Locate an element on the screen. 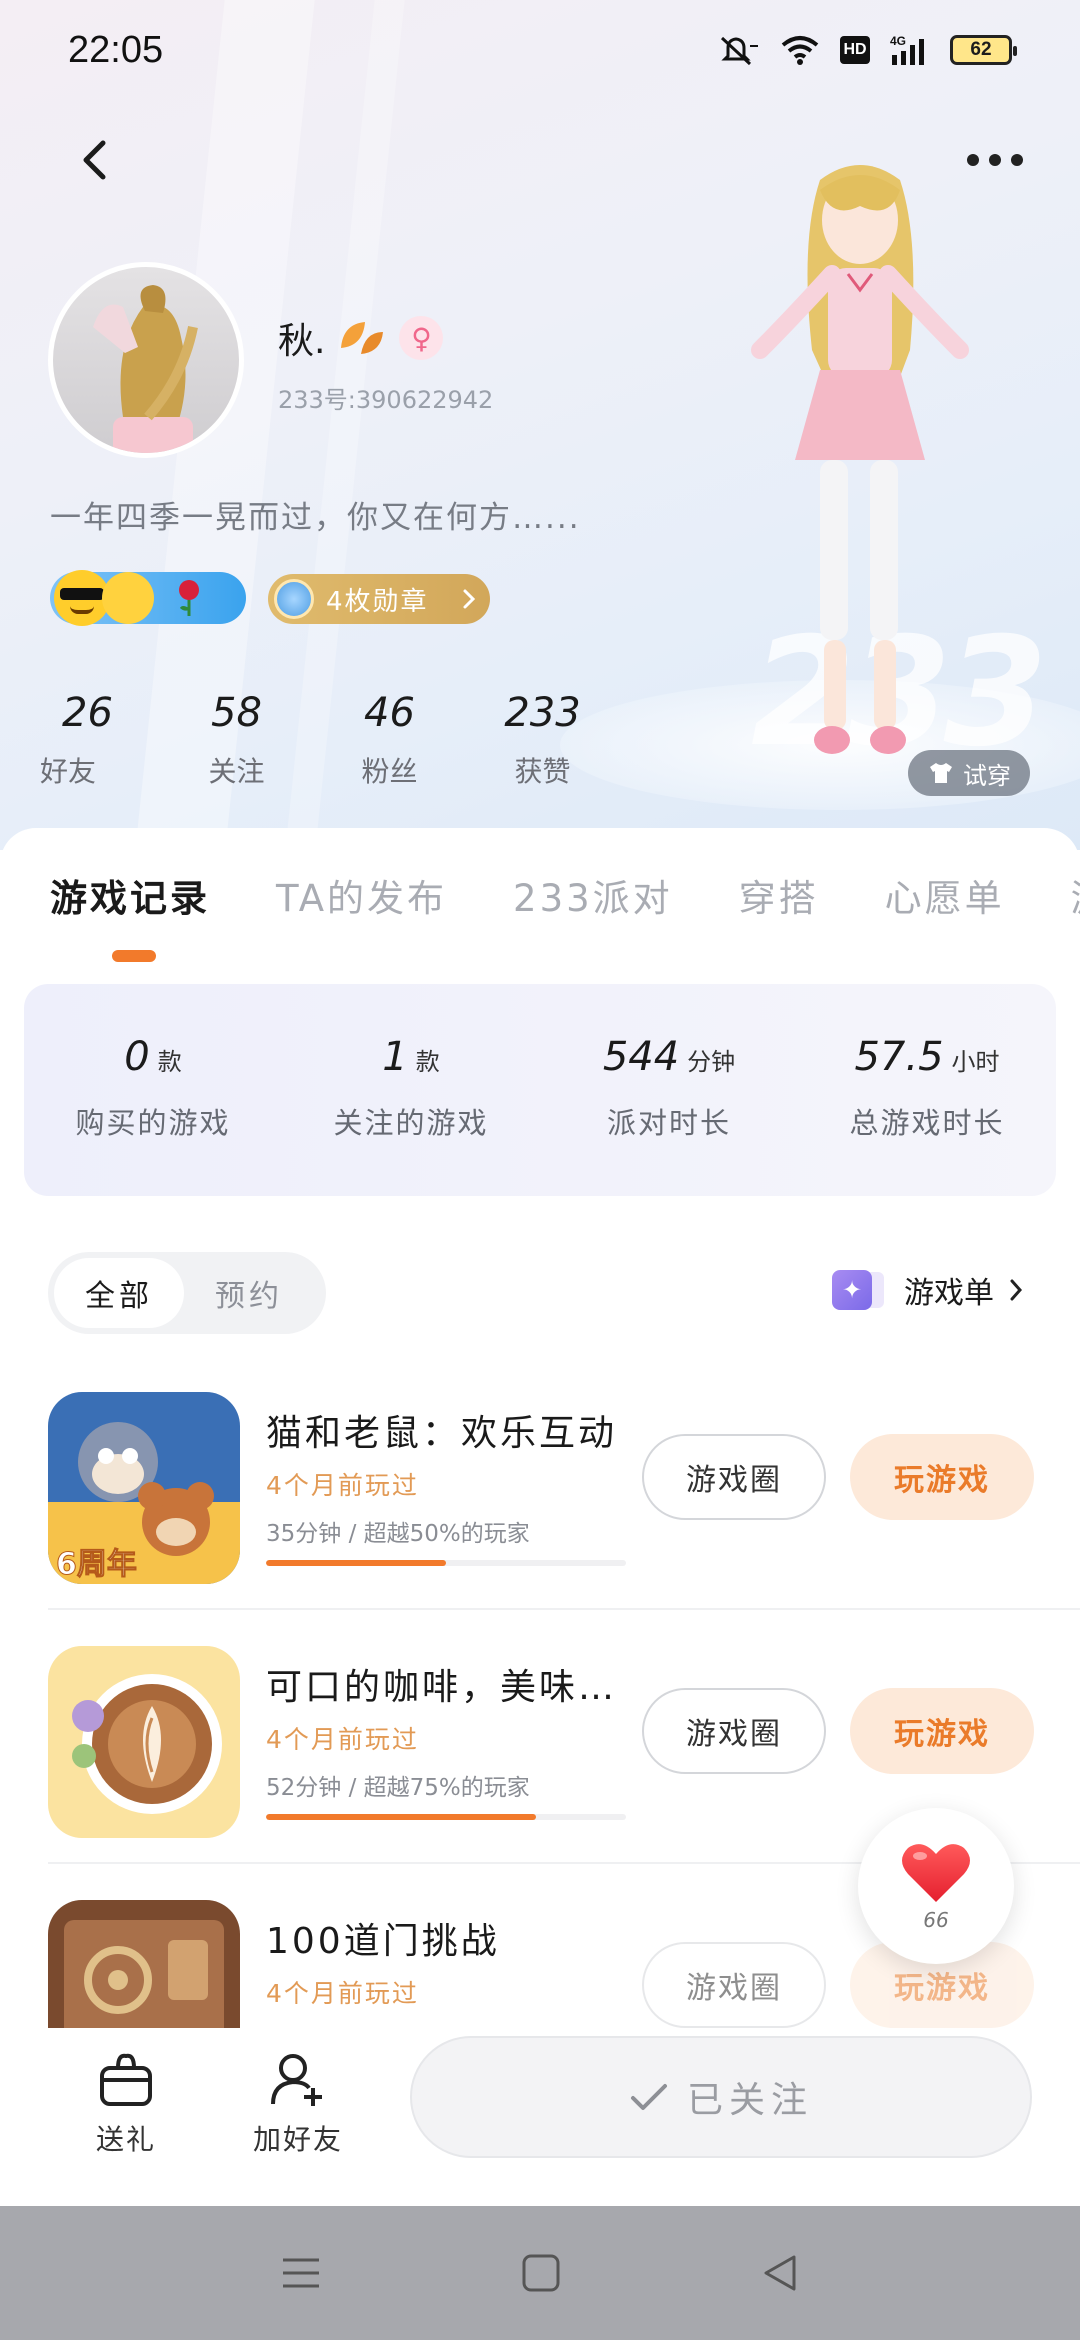  hd-icon: HD is located at coordinates (855, 50).